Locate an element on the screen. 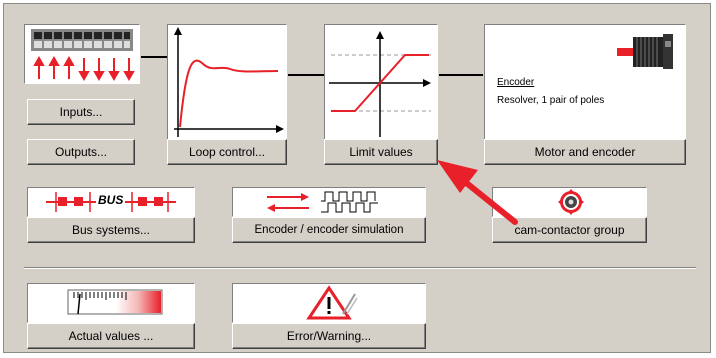 Image resolution: width=716 pixels, height=358 pixels. cam-icon is located at coordinates (571, 202).